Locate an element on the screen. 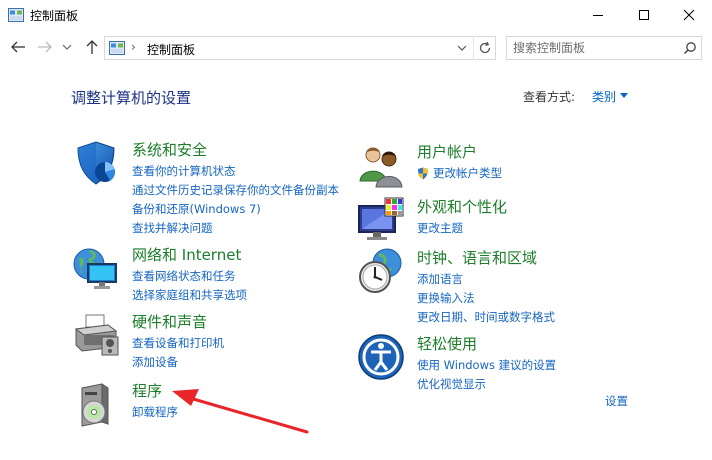 This screenshot has height=460, width=712. maximize-button is located at coordinates (644, 15).